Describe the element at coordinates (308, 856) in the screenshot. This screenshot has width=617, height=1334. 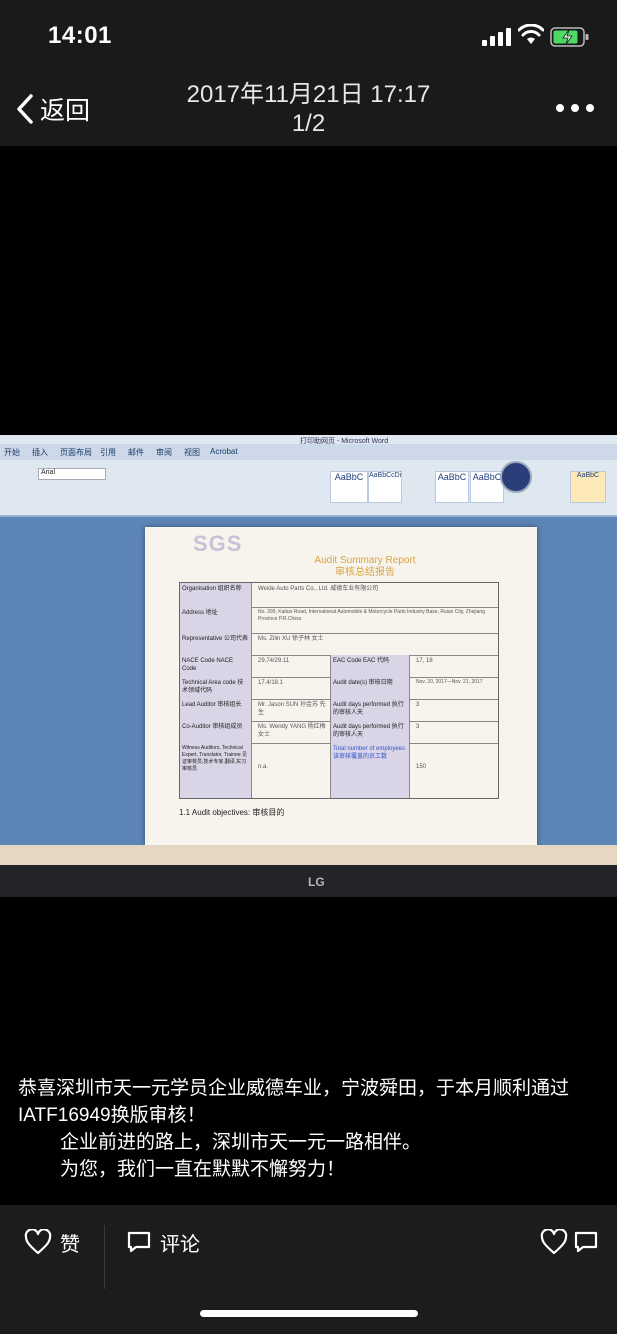
I see `taskbar` at that location.